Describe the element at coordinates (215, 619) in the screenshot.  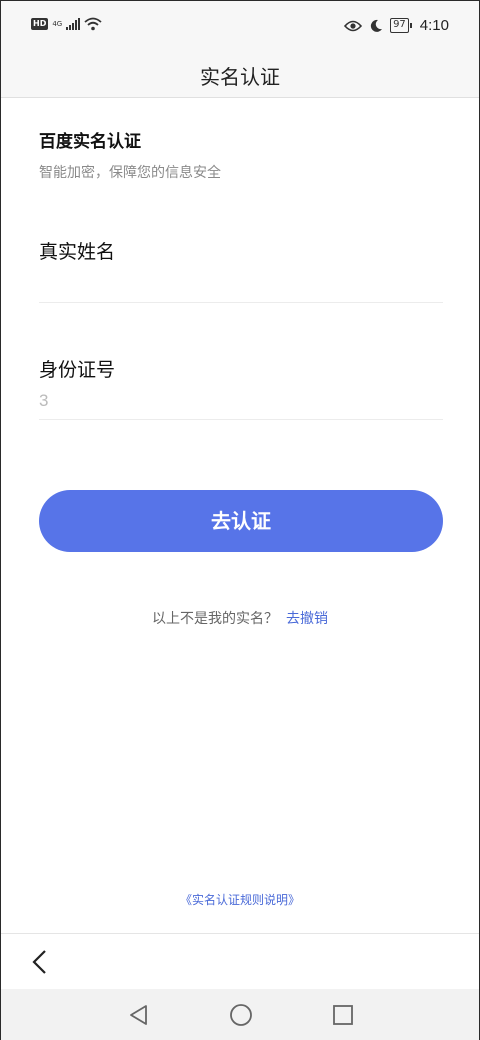
I see `not-me-question: 以上不是我的实名？` at that location.